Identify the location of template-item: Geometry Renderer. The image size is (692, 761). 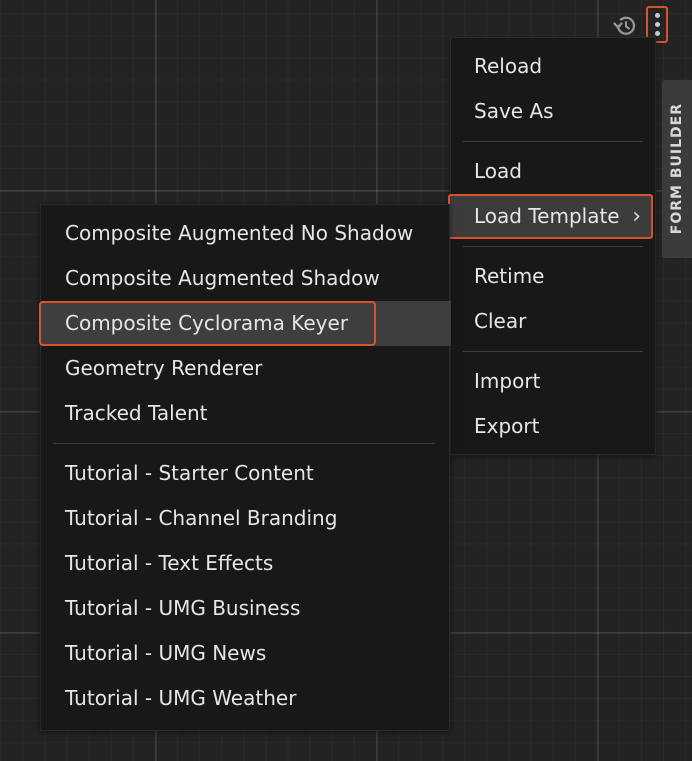
(245, 368).